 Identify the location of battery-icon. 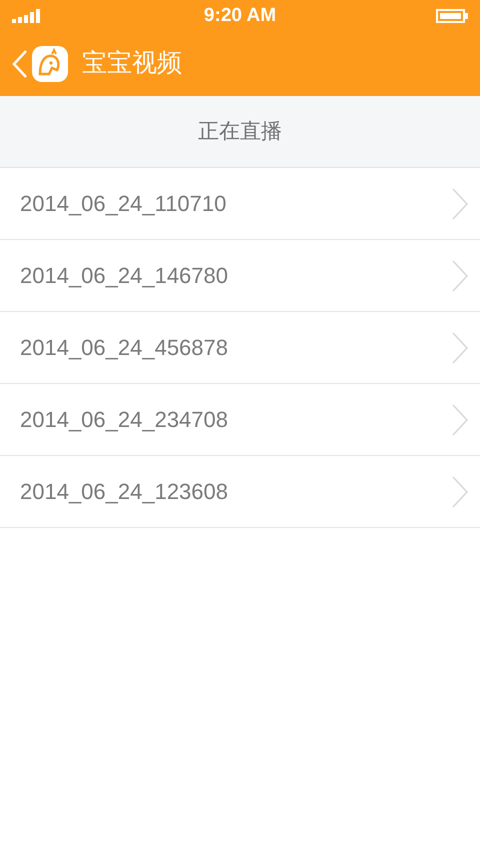
(452, 16).